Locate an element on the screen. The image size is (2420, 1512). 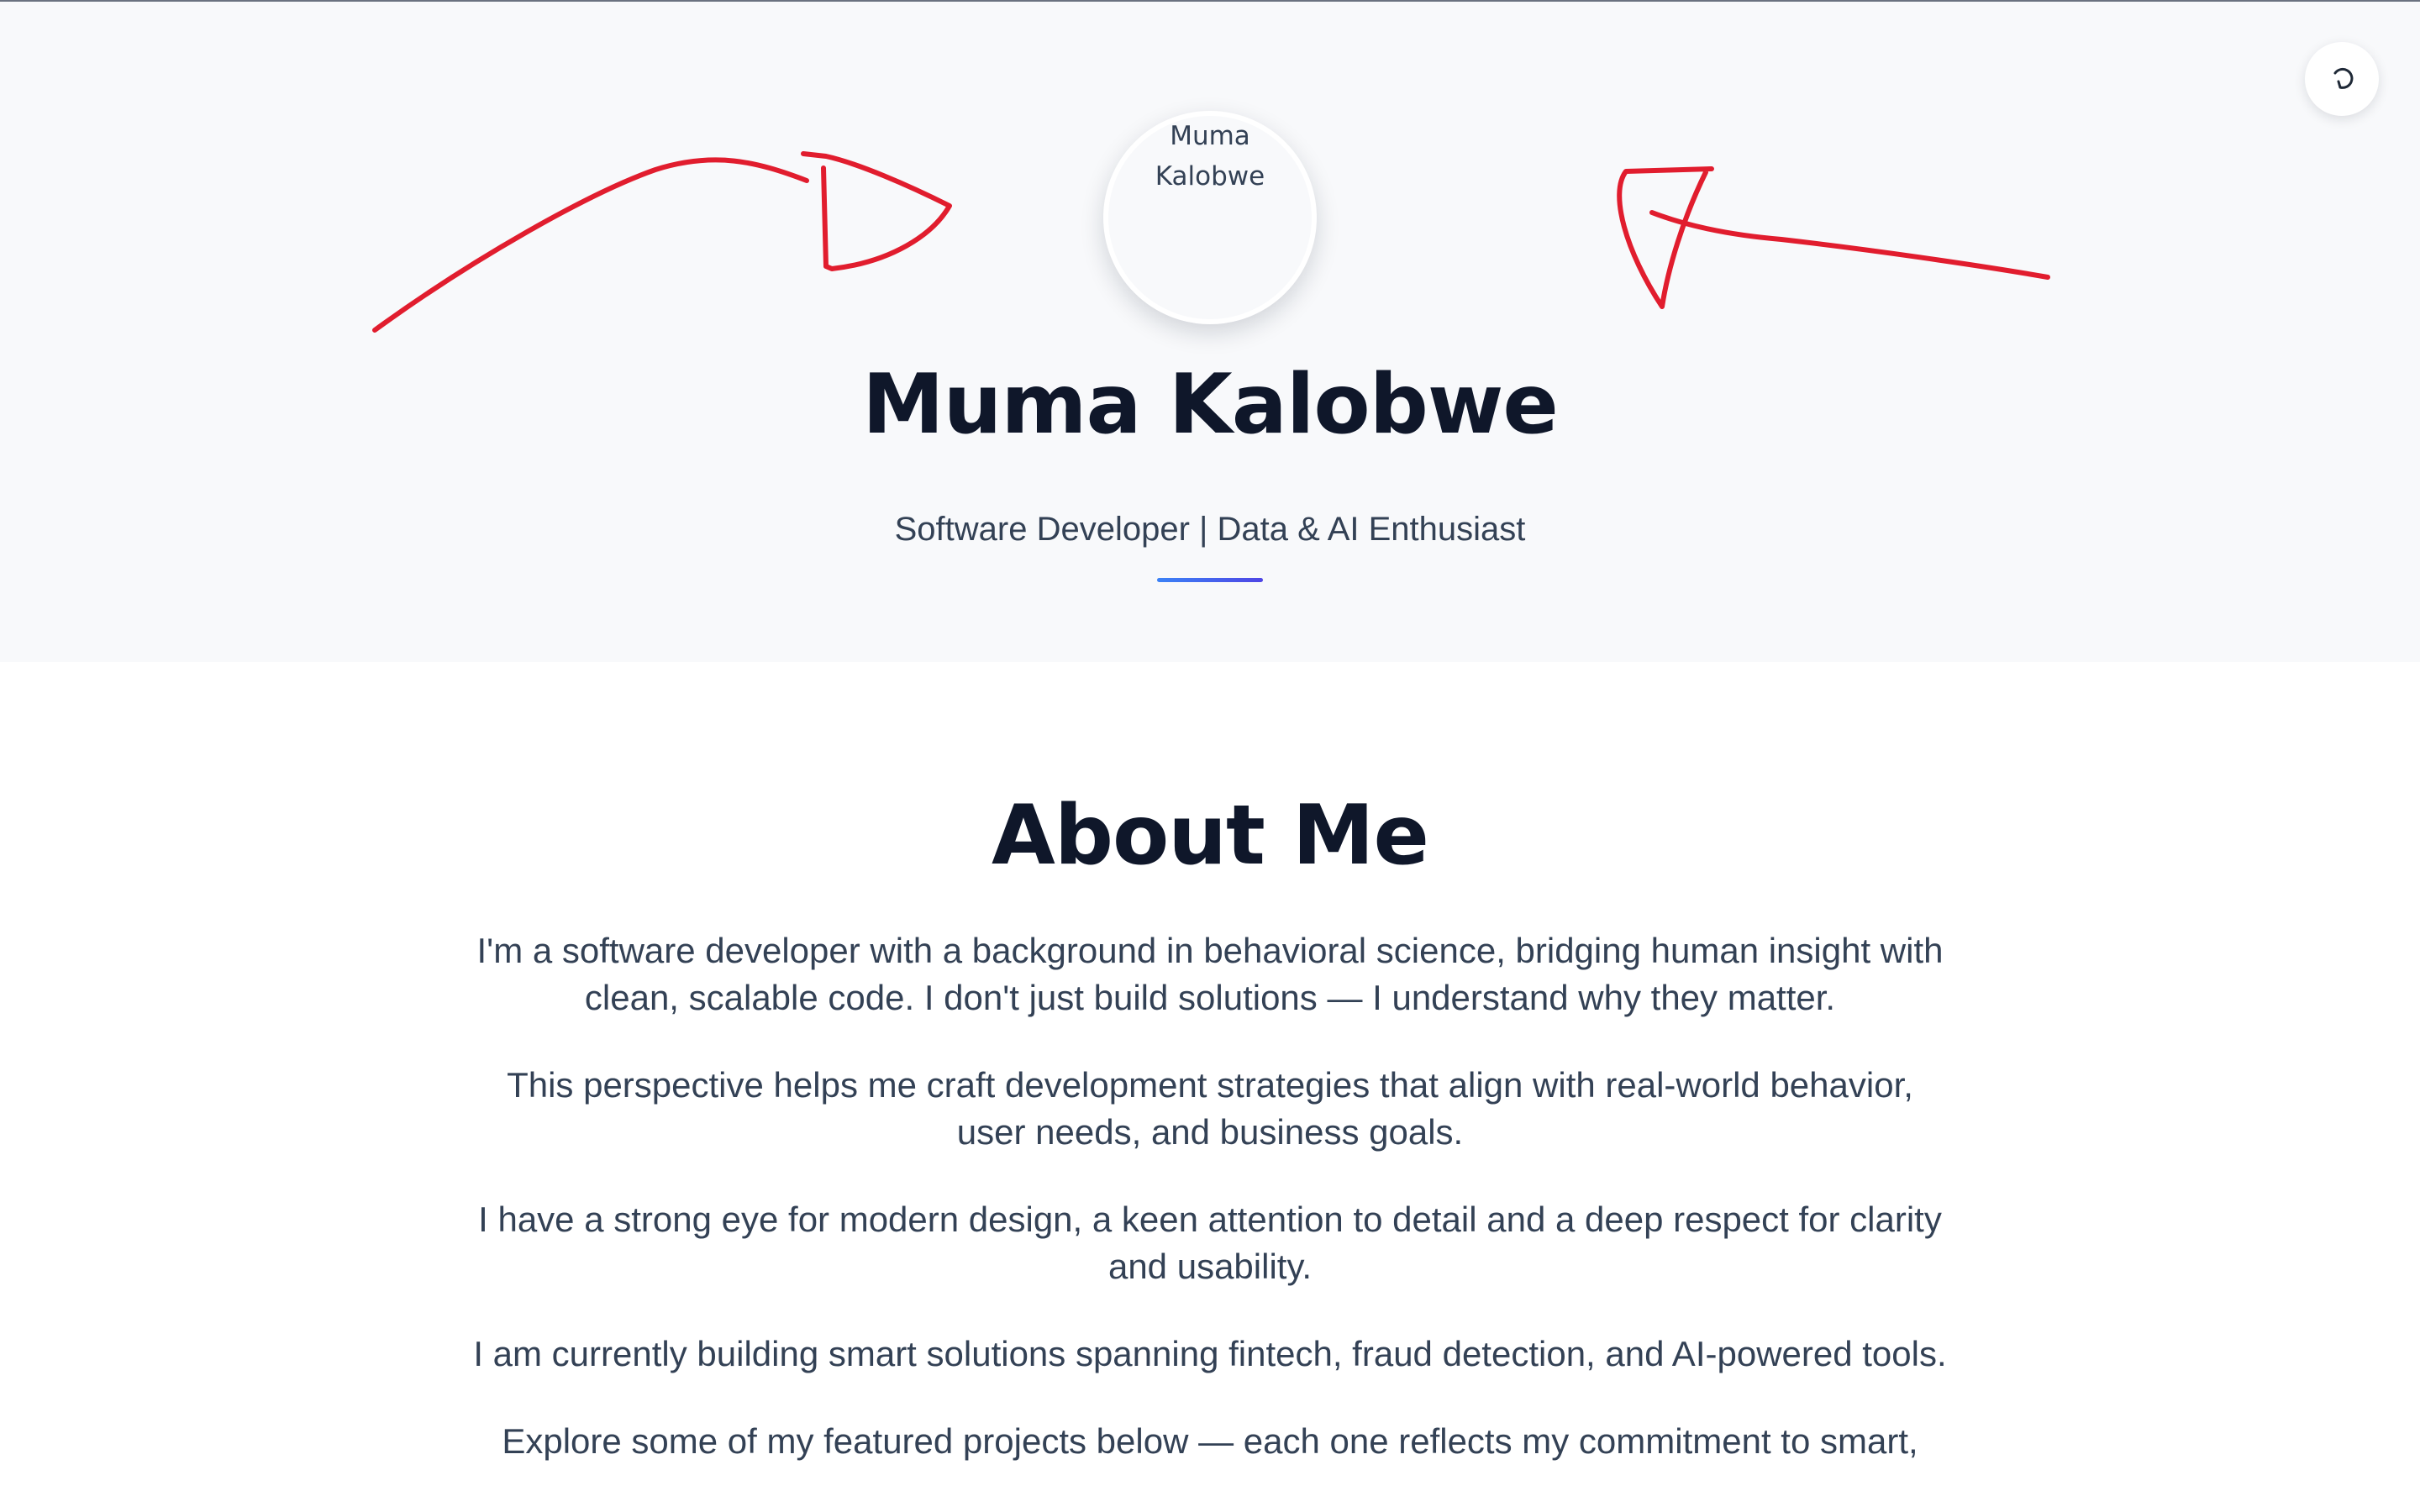
theme-toggle-button is located at coordinates (2342, 79).